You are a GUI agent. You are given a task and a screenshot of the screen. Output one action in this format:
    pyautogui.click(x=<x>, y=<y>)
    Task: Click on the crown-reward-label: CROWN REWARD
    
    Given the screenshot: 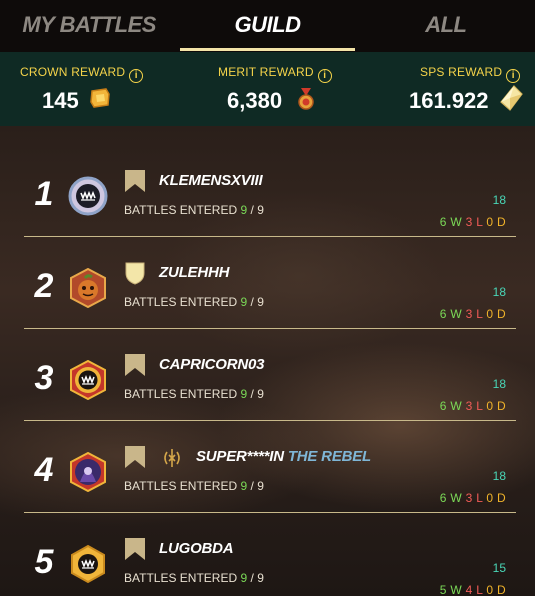 What is the action you would take?
    pyautogui.click(x=73, y=72)
    